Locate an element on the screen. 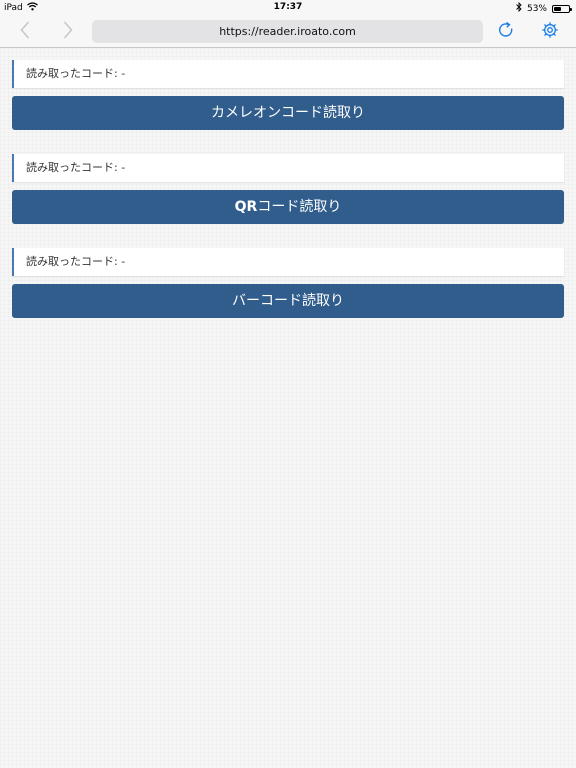 This screenshot has width=576, height=768. reload-icon is located at coordinates (506, 32).